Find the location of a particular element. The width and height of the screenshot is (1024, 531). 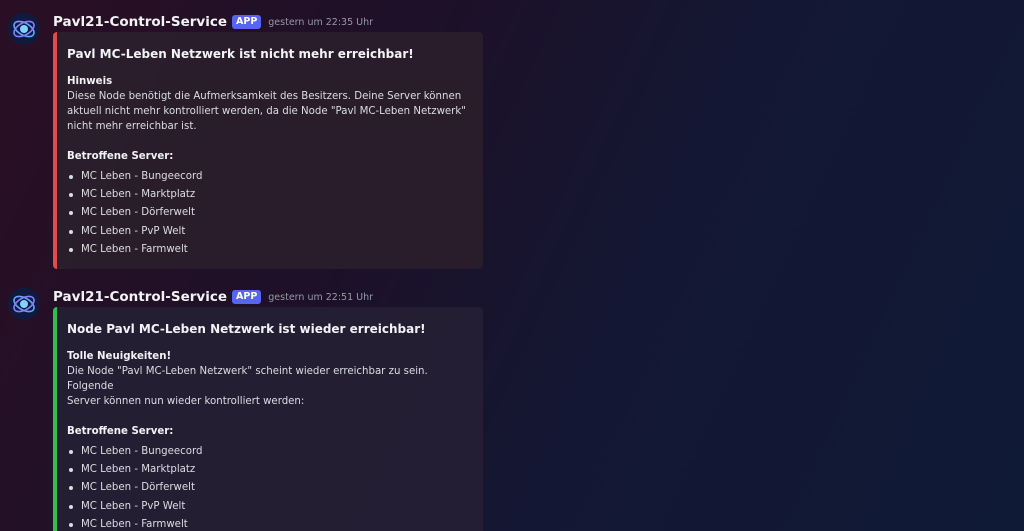

timestamp: gestern um 22:51 Uhr is located at coordinates (320, 297).